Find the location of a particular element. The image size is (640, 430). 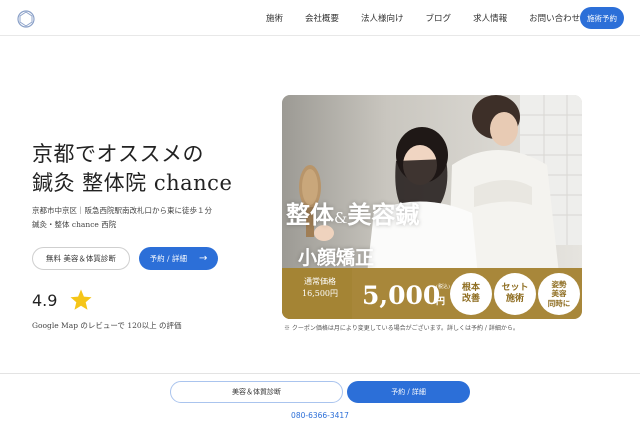

star-icon is located at coordinates (81, 299).